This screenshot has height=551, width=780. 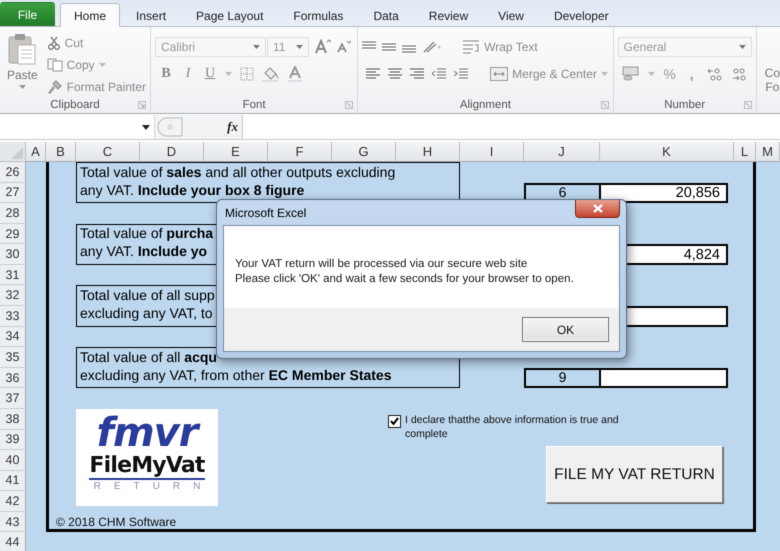 What do you see at coordinates (147, 467) in the screenshot?
I see `logo-wordmark: FileMyVat` at bounding box center [147, 467].